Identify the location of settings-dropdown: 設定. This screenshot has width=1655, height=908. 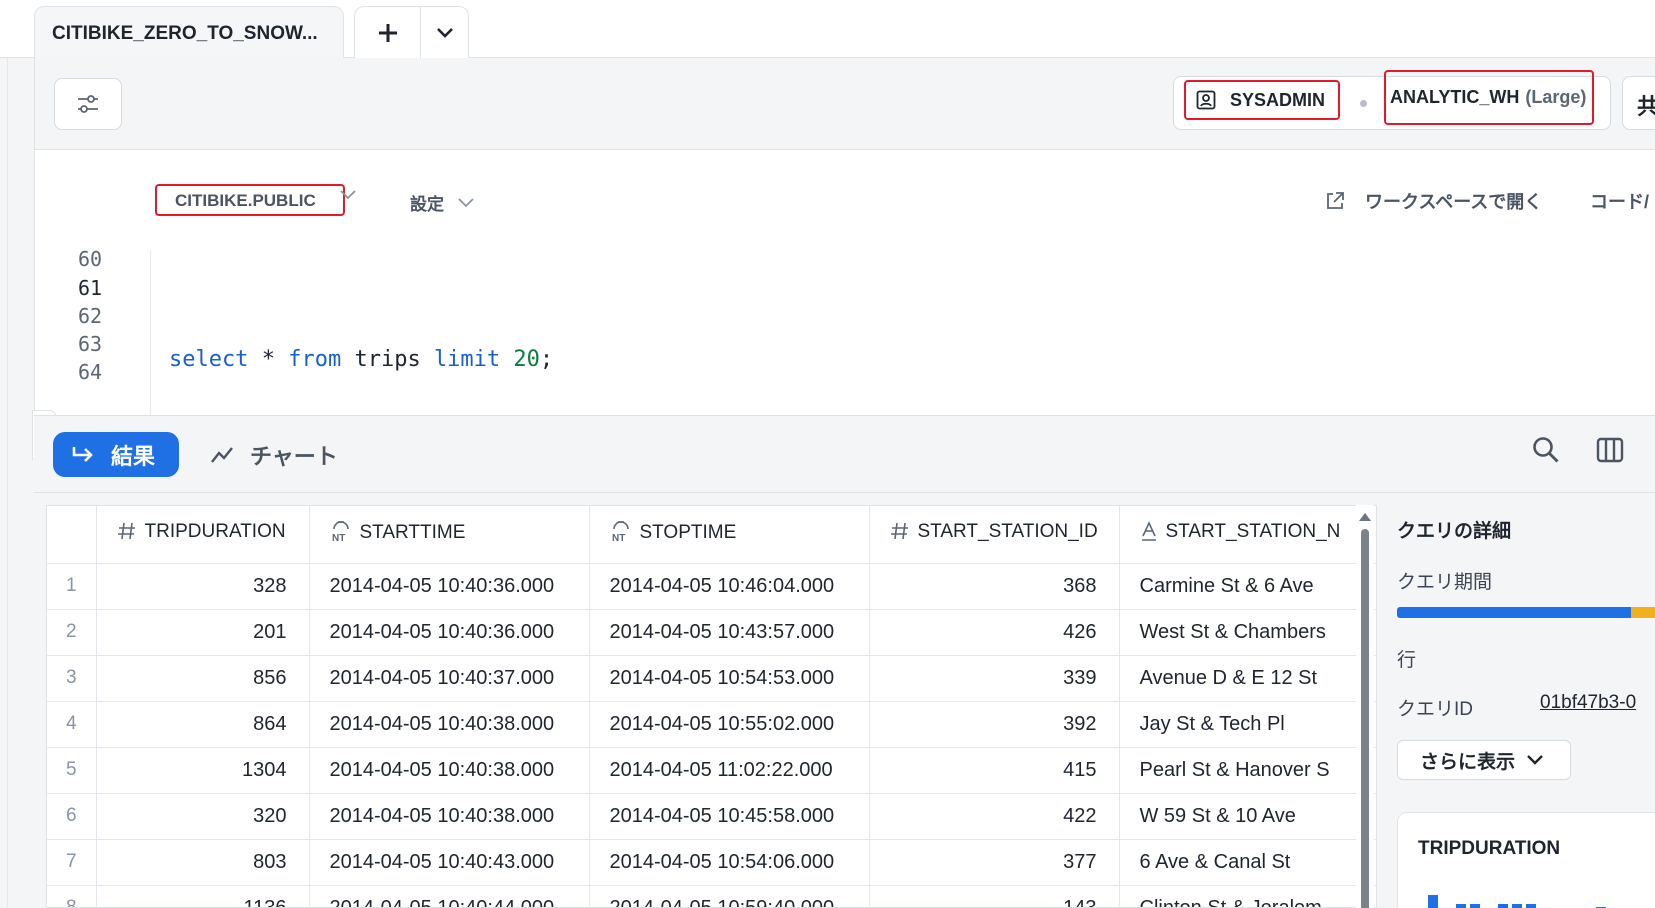
(442, 202).